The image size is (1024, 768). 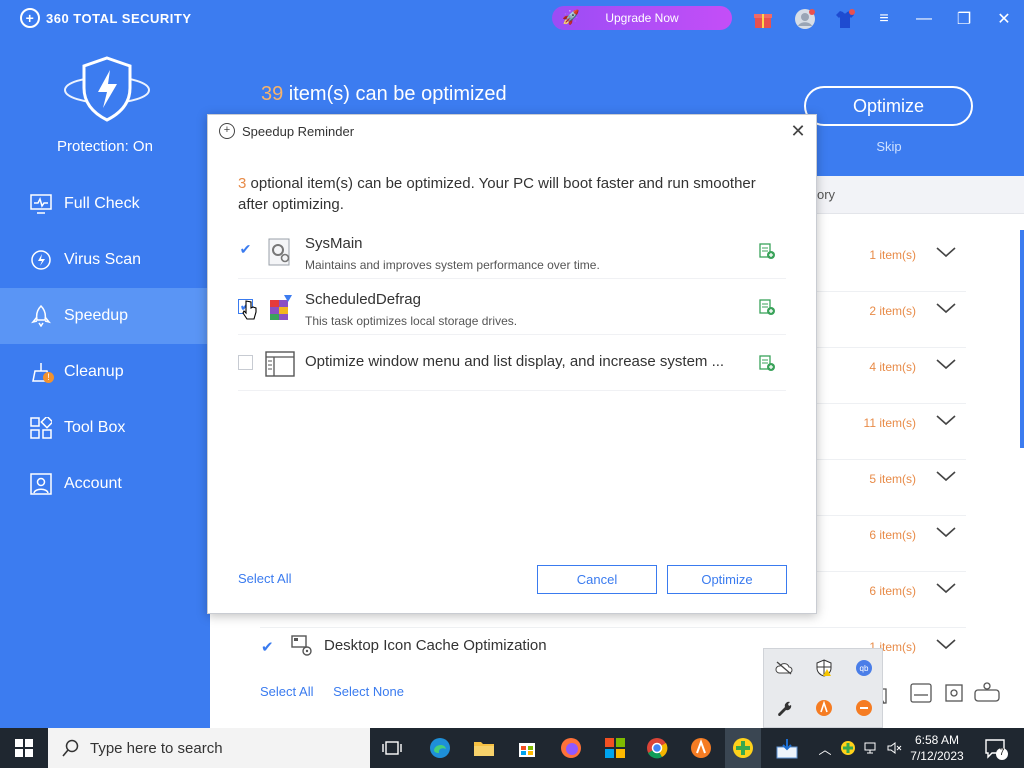 I want to click on sidebar-item-full-check: Full Check, so click(x=105, y=204).